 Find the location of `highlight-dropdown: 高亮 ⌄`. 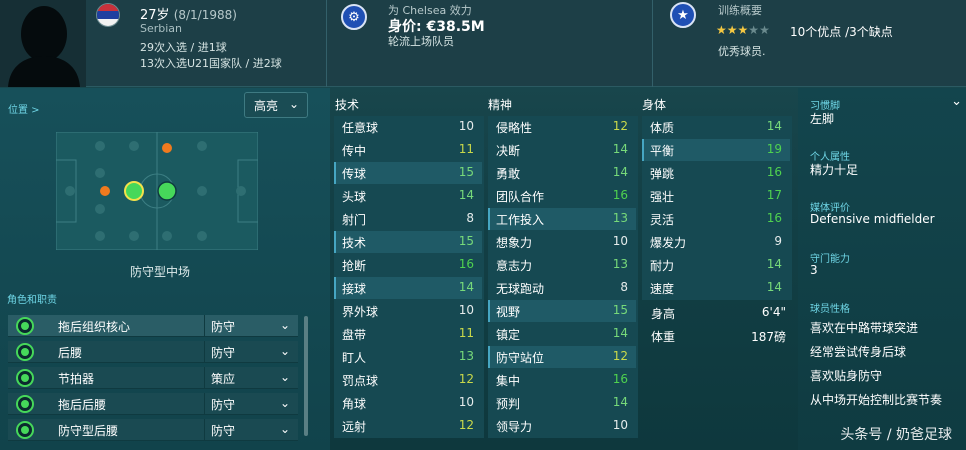

highlight-dropdown: 高亮 ⌄ is located at coordinates (276, 105).